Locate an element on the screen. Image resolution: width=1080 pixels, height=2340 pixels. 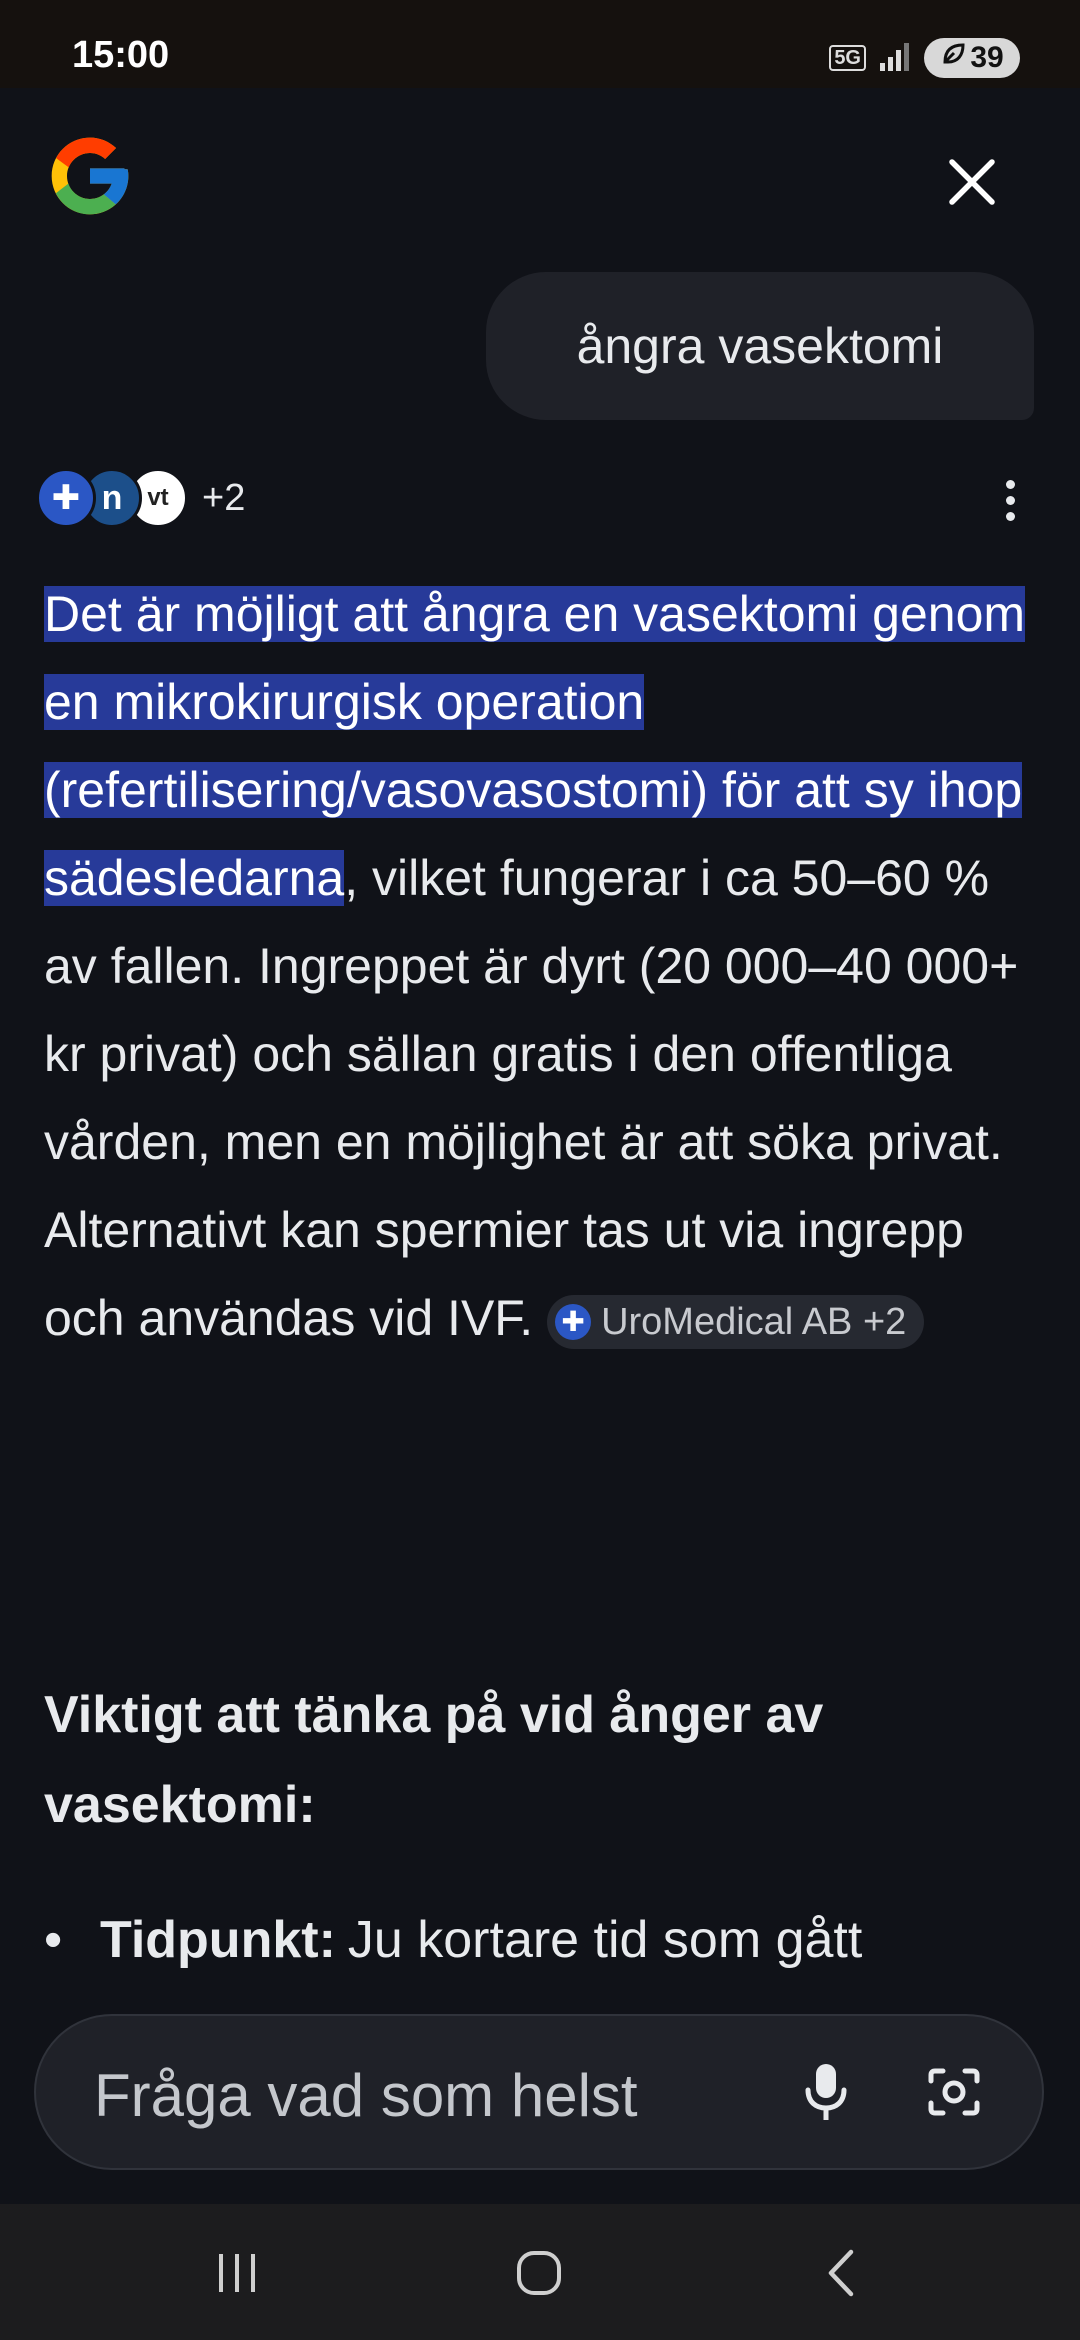
back-icon is located at coordinates (841, 2275).